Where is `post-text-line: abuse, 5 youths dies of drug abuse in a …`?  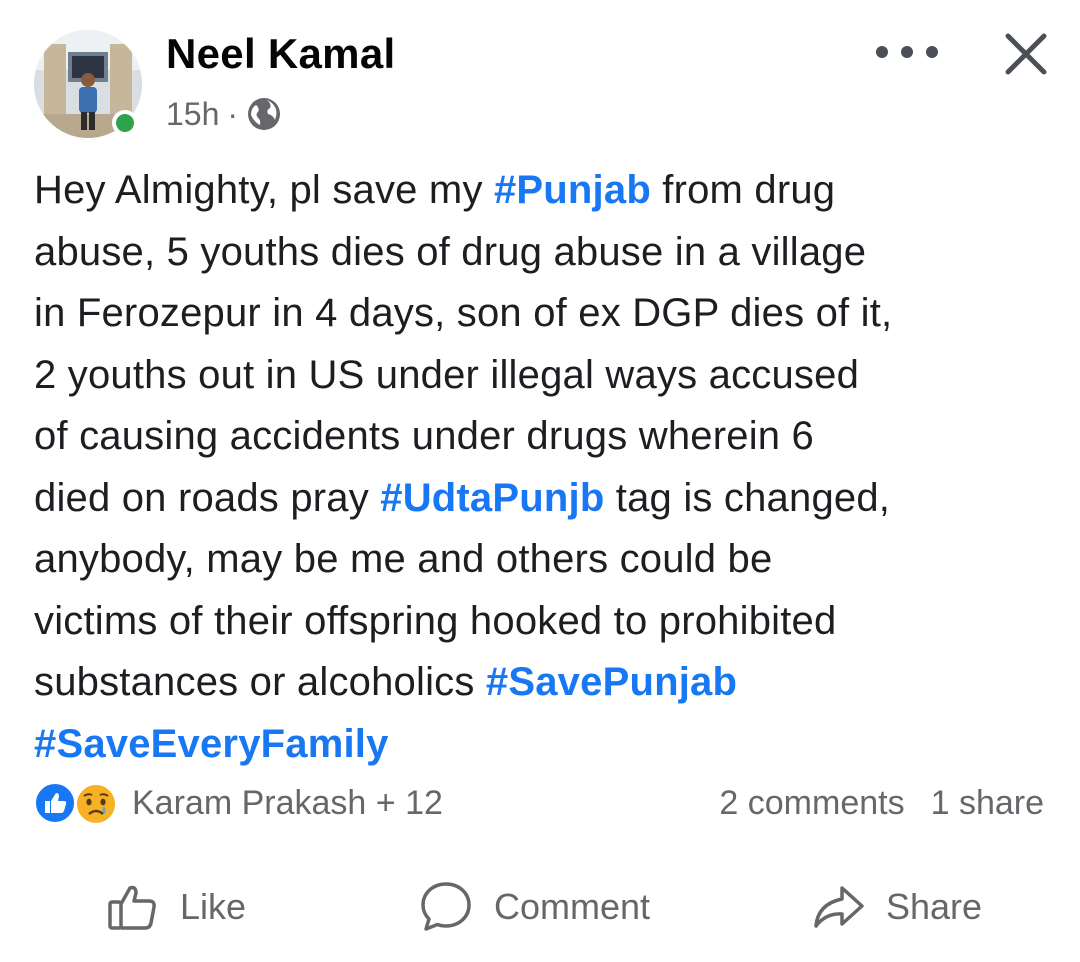
post-text-line: abuse, 5 youths dies of drug abuse in a … is located at coordinates (539, 253).